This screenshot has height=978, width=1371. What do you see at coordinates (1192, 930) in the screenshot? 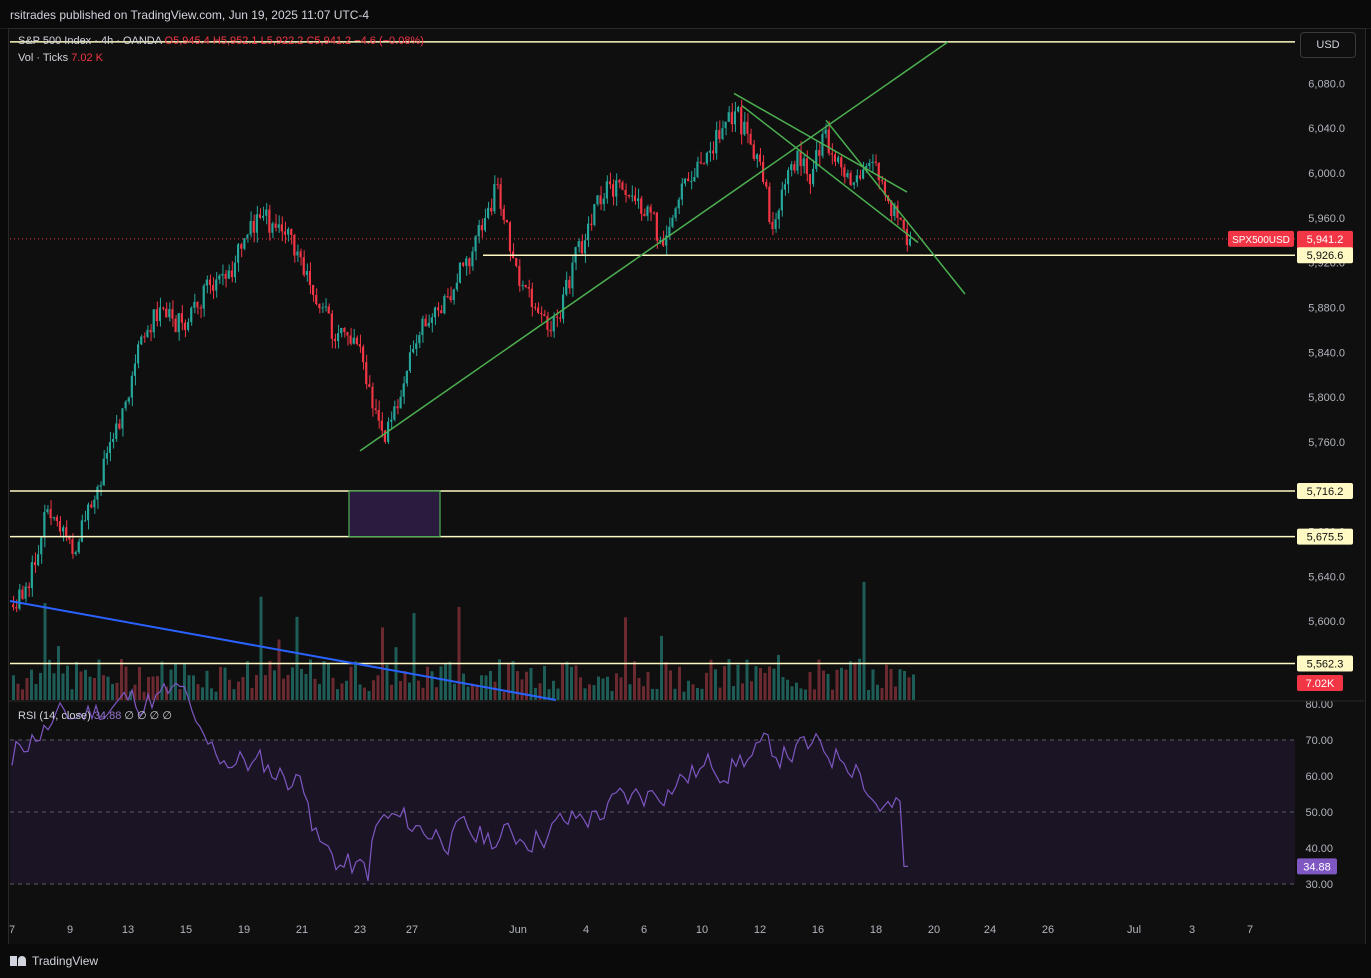
I see `time-tick: 3` at bounding box center [1192, 930].